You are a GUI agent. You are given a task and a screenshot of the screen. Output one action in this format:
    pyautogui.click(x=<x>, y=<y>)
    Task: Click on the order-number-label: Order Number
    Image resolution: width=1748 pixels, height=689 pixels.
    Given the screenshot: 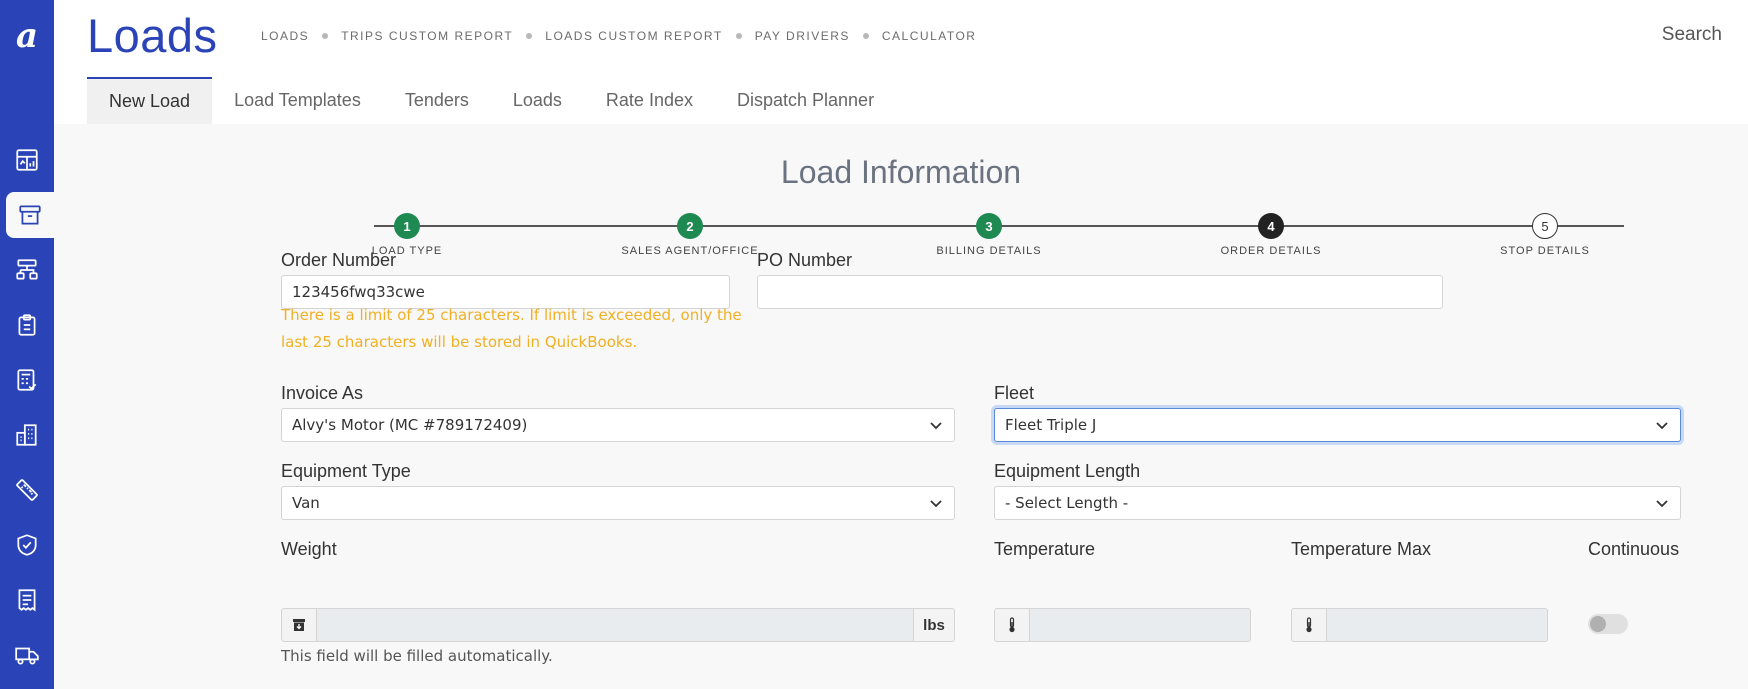 What is the action you would take?
    pyautogui.click(x=339, y=260)
    